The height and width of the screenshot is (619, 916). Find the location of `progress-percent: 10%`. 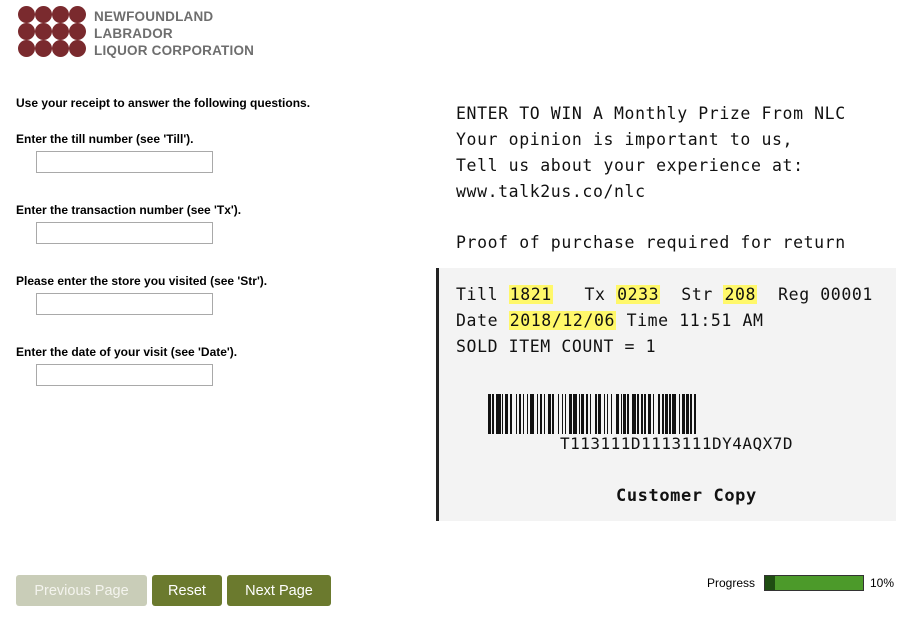

progress-percent: 10% is located at coordinates (882, 583).